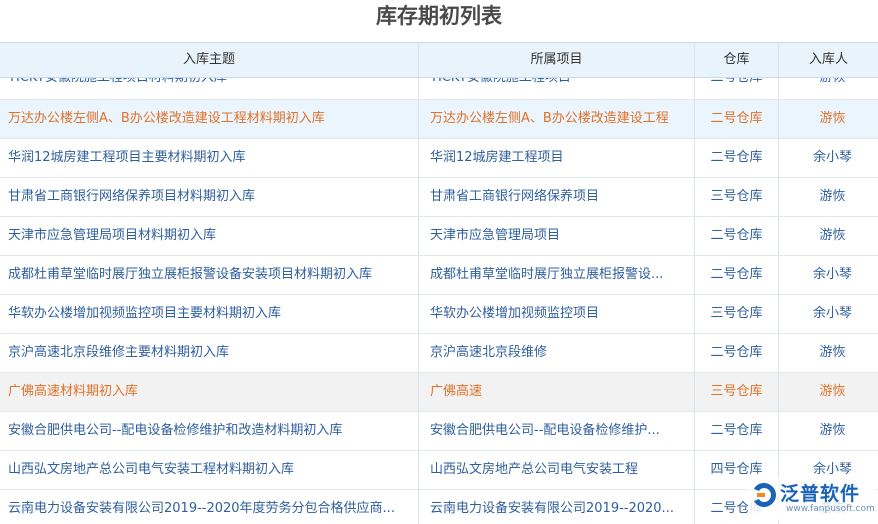 This screenshot has height=524, width=878. Describe the element at coordinates (209, 88) in the screenshot. I see `cell-subject: TICKY安徽院施工程项目材料期初入库` at that location.